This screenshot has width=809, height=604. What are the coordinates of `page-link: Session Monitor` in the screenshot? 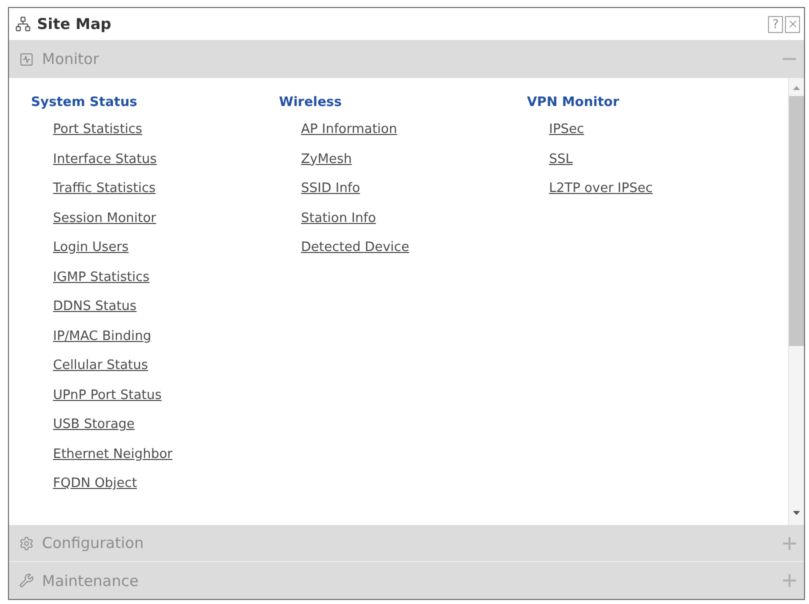 It's located at (104, 218).